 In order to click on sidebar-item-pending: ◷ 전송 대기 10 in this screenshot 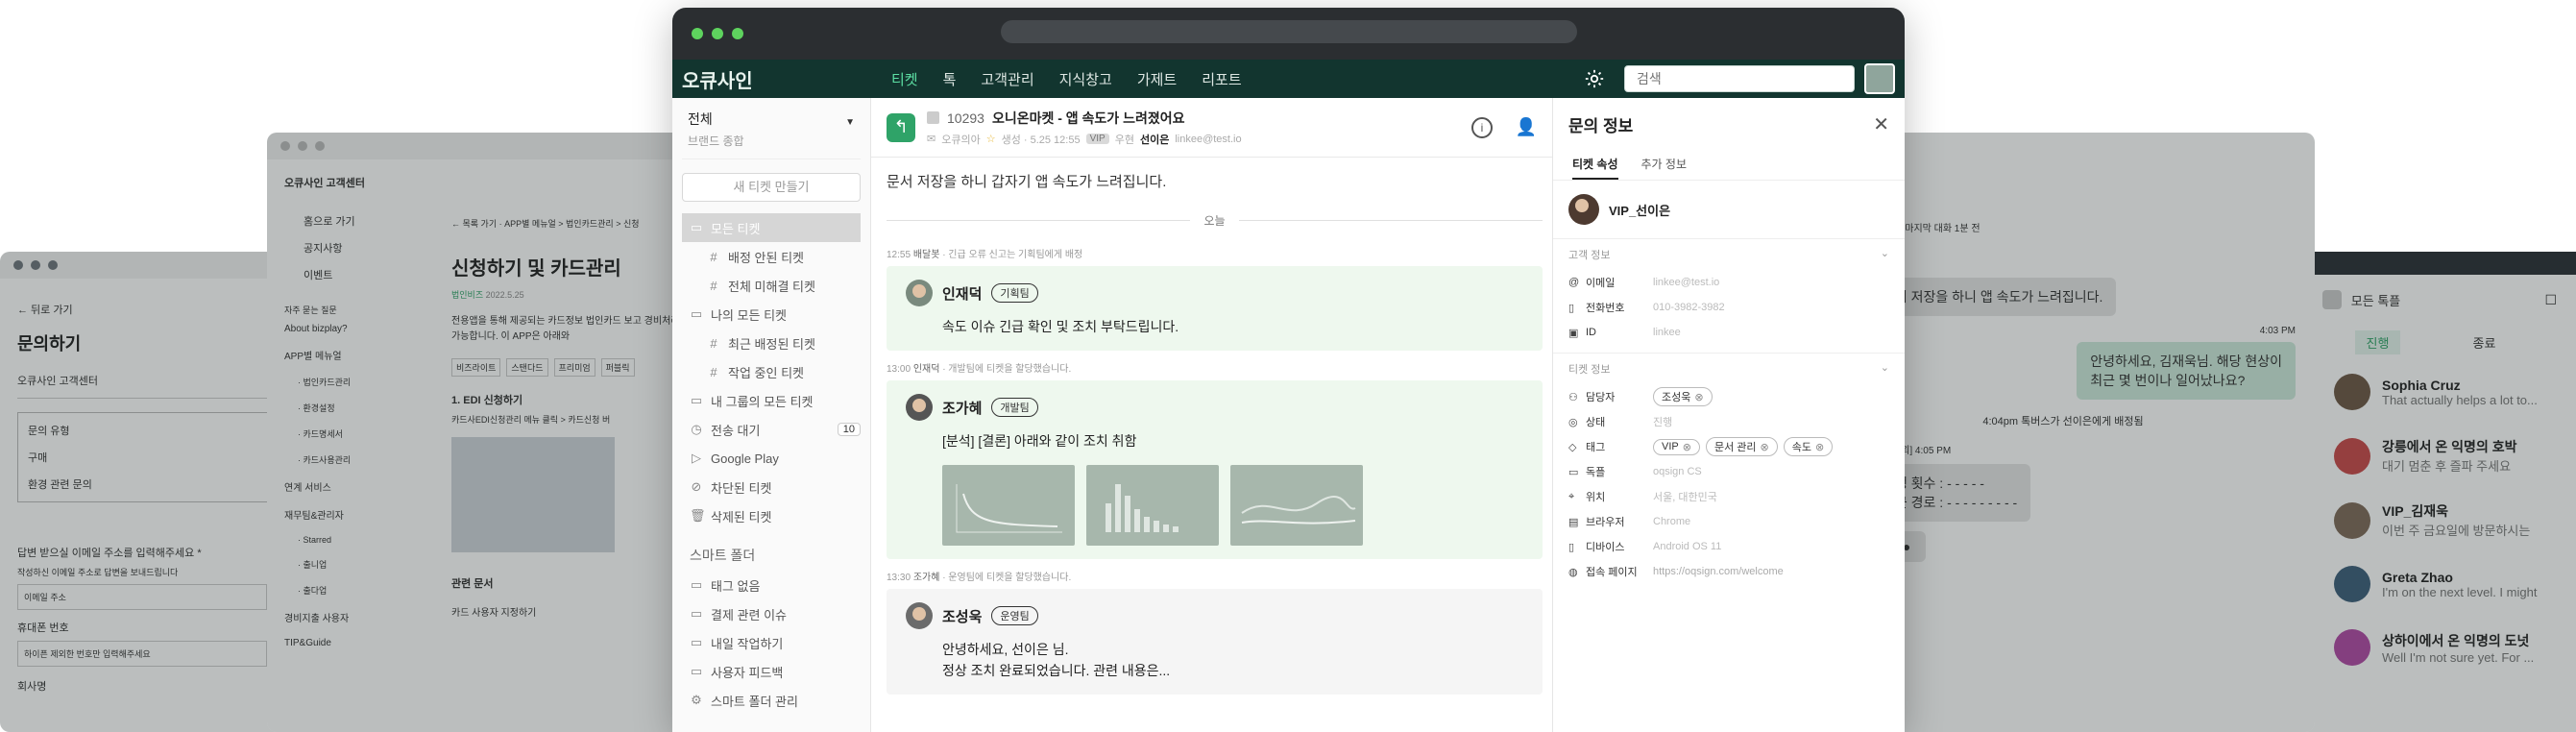, I will do `click(771, 429)`.